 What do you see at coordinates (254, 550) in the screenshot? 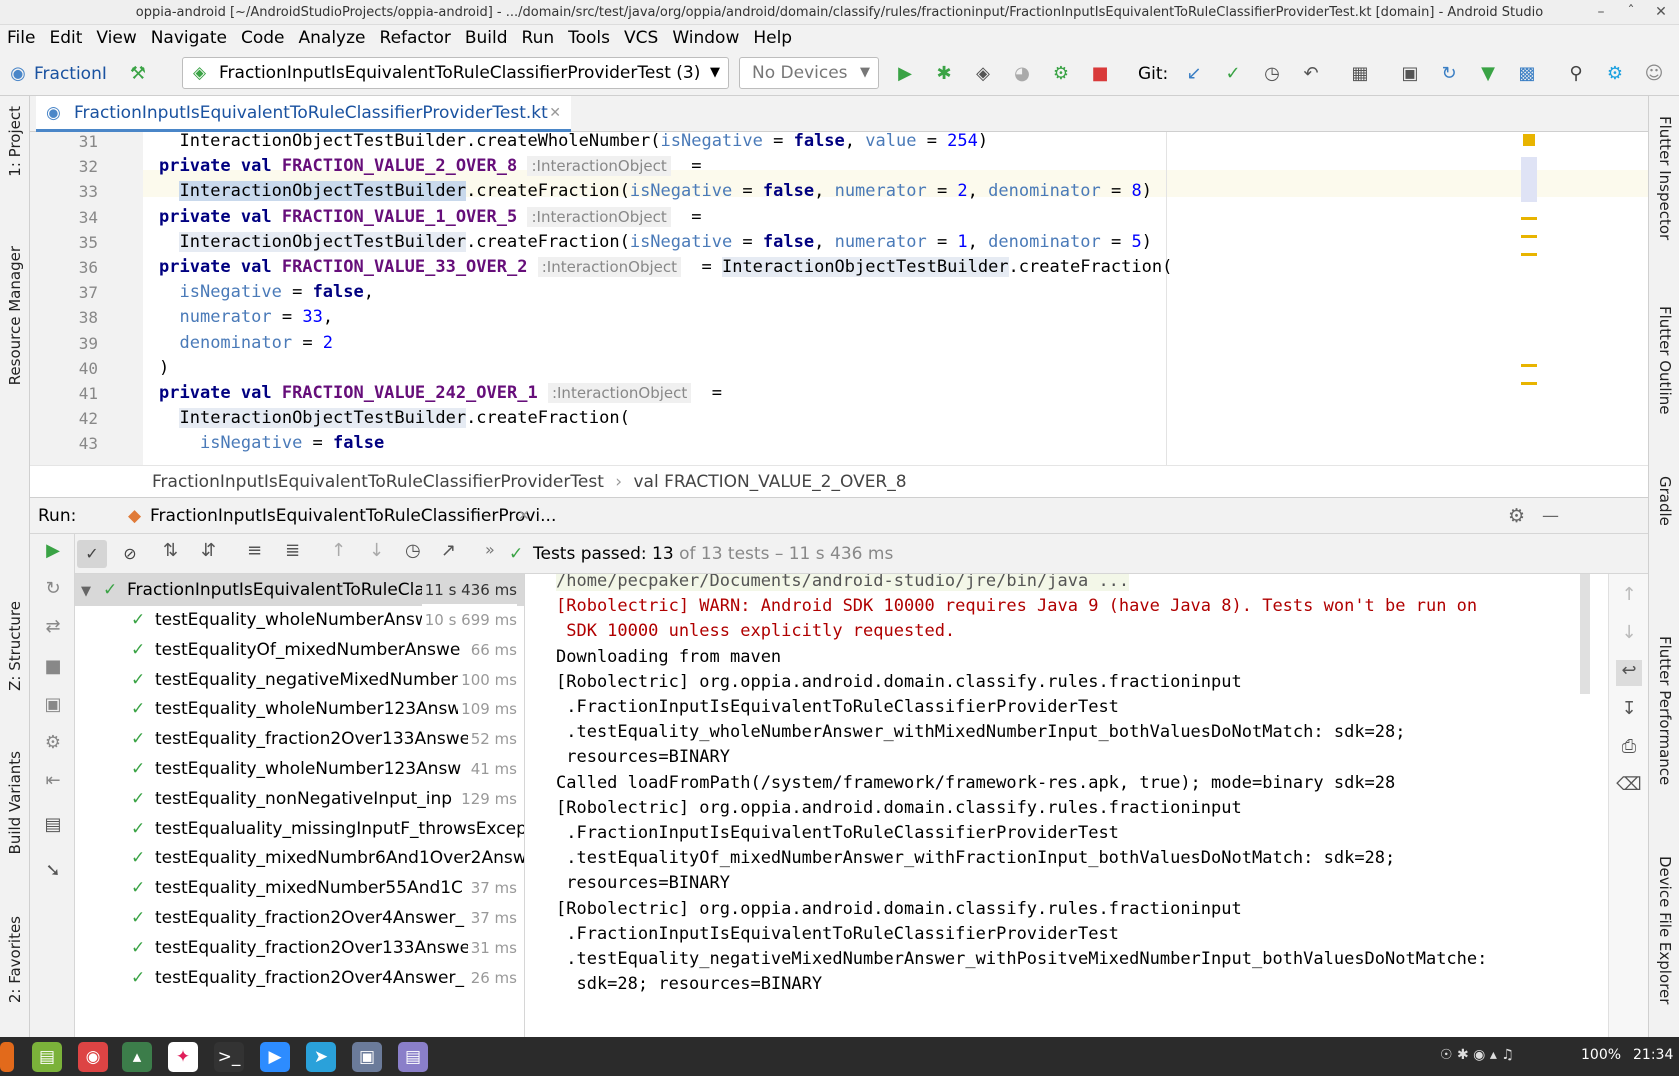
I see `expand-all-icon: ≡` at bounding box center [254, 550].